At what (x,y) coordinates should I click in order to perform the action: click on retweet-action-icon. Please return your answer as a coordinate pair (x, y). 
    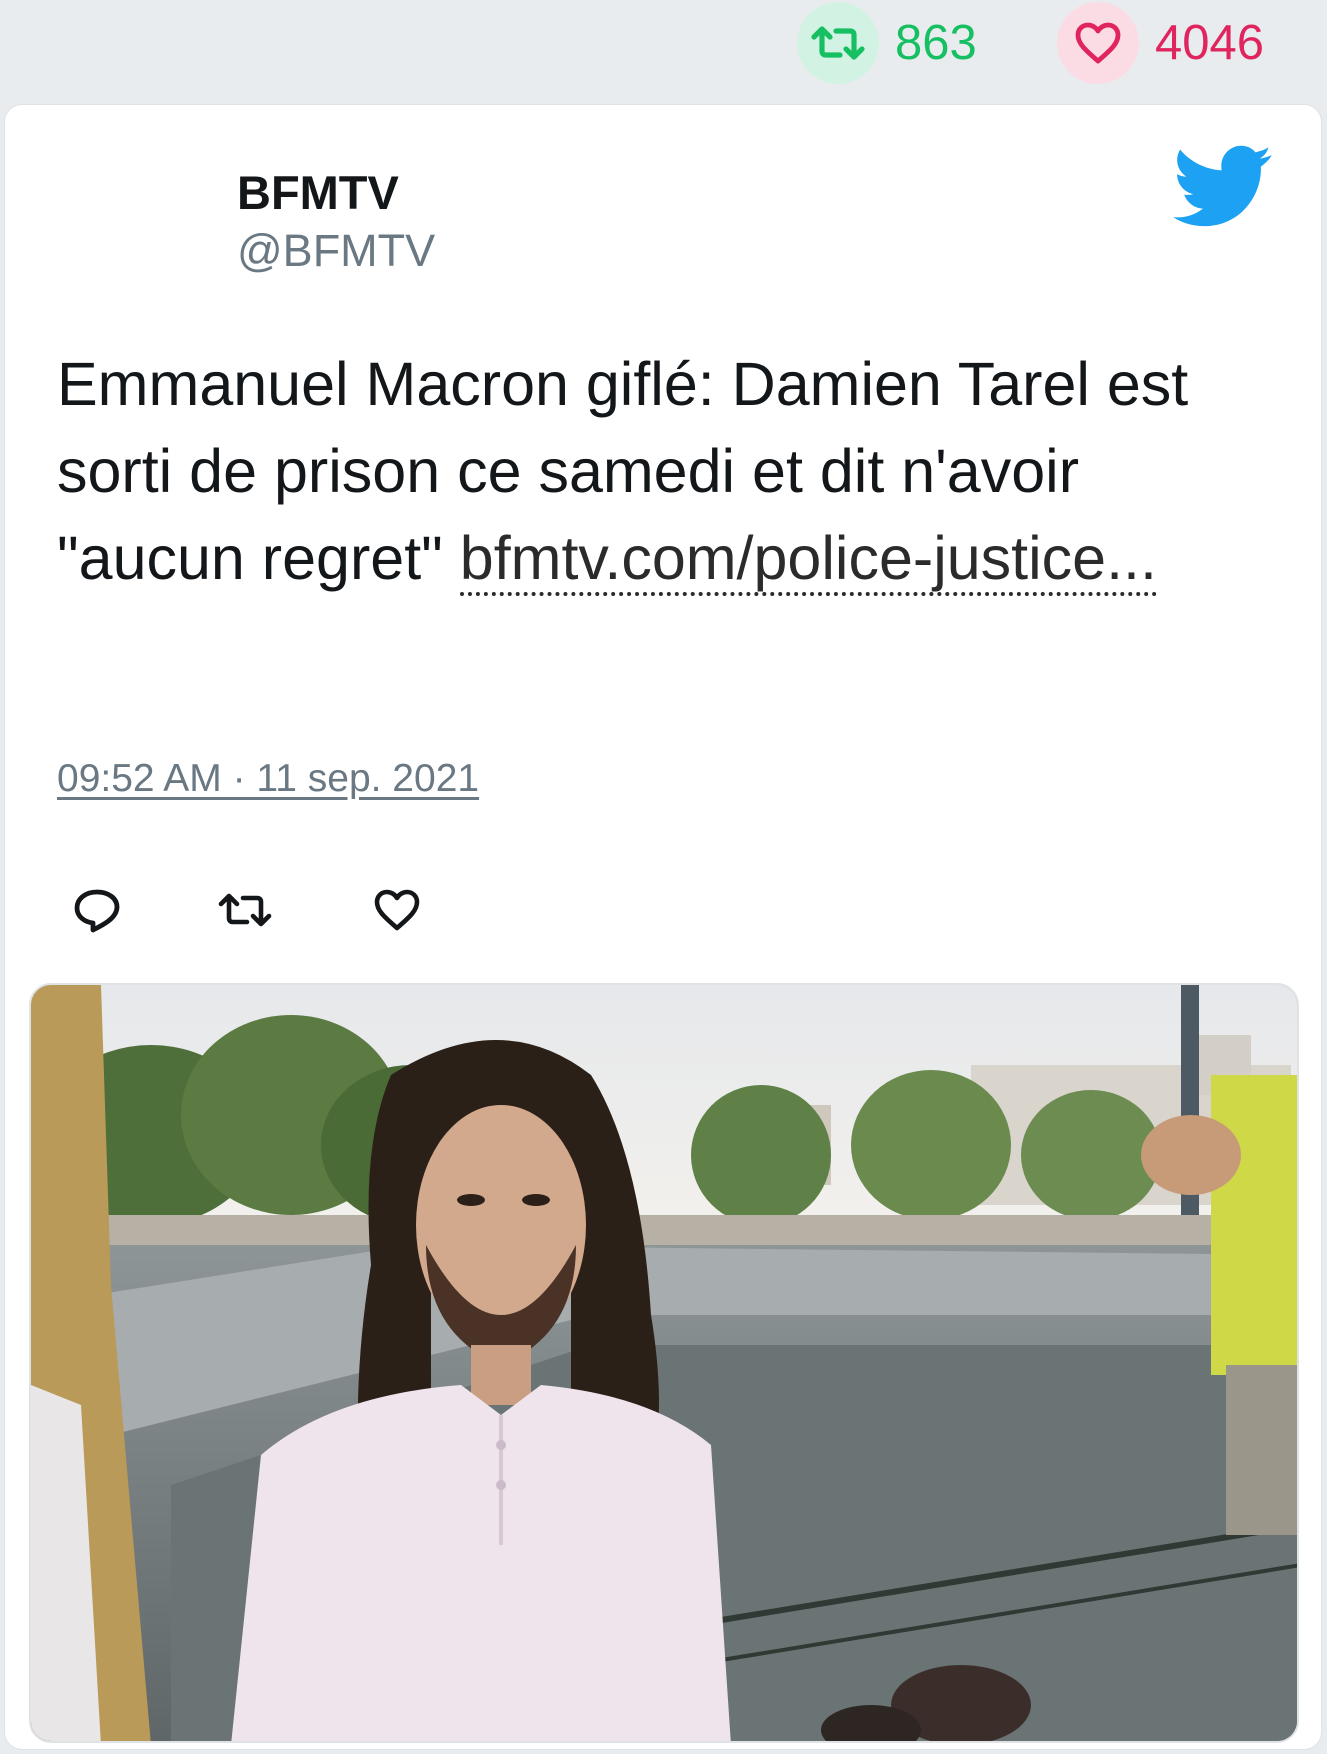
    Looking at the image, I should click on (245, 910).